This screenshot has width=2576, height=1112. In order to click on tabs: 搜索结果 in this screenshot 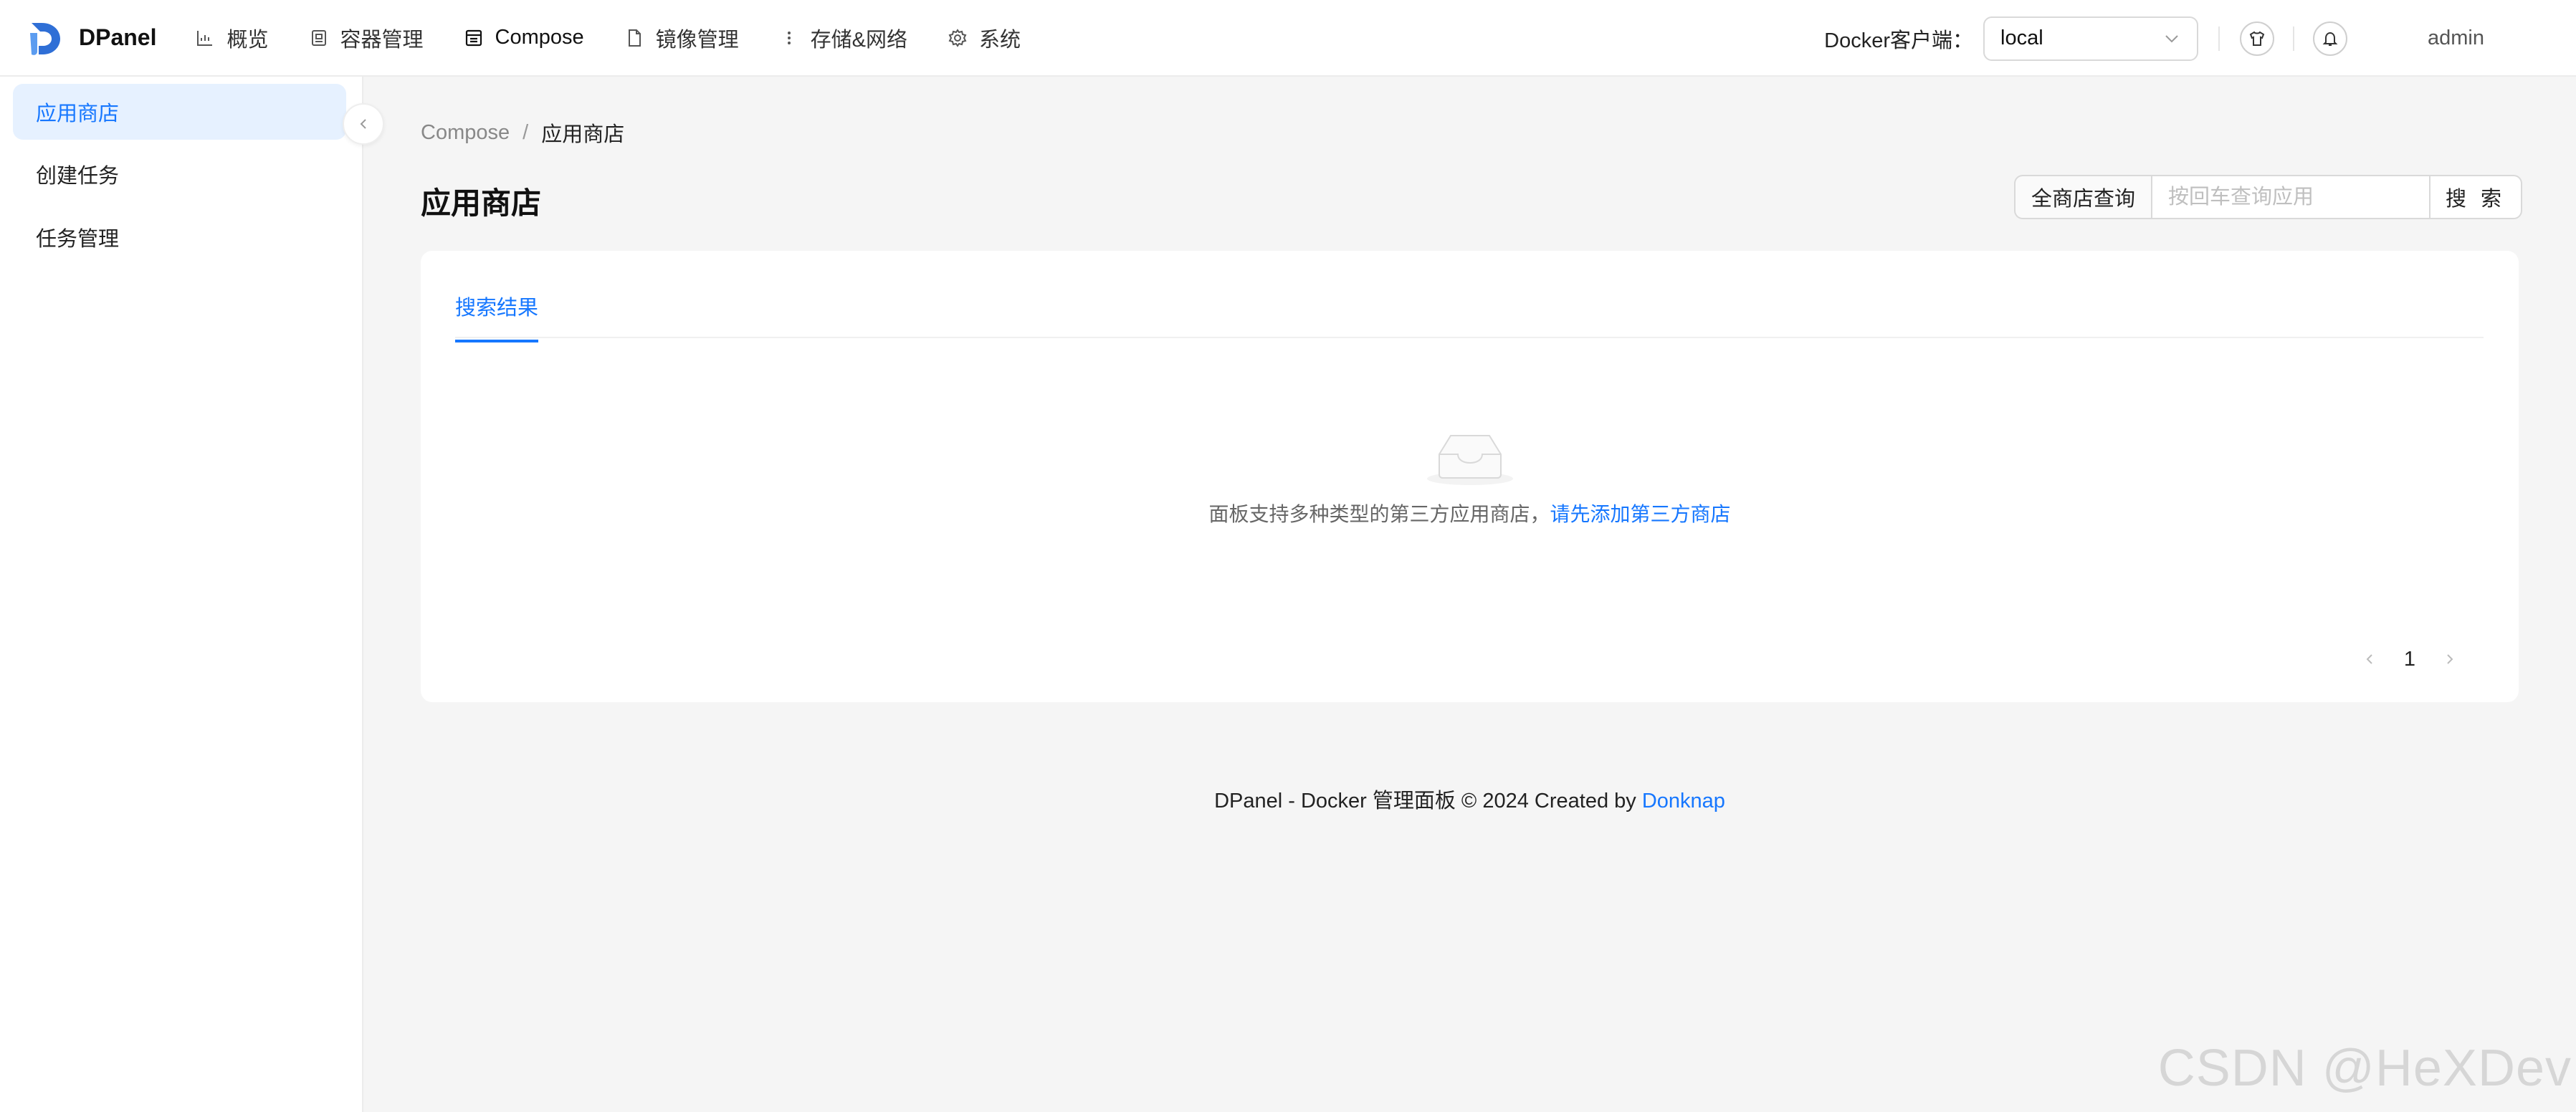, I will do `click(1469, 296)`.